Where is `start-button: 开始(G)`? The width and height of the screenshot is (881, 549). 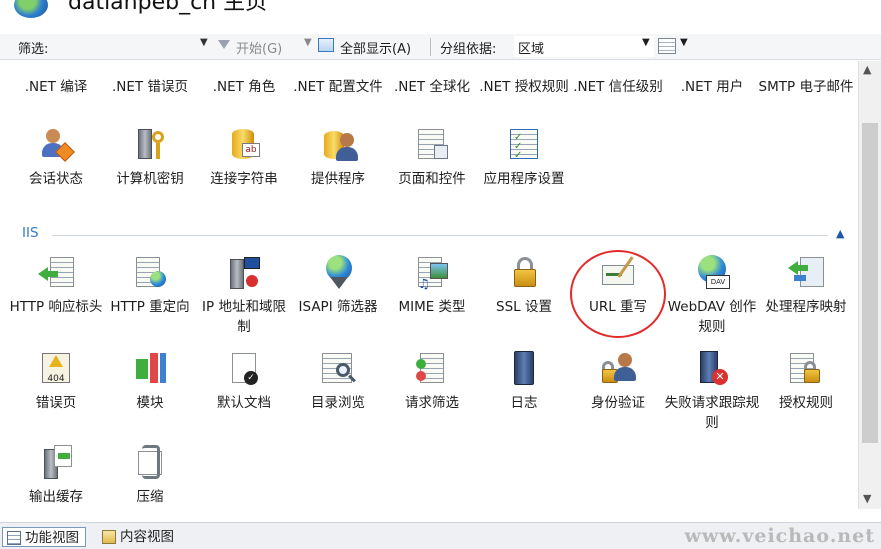
start-button: 开始(G) is located at coordinates (259, 47).